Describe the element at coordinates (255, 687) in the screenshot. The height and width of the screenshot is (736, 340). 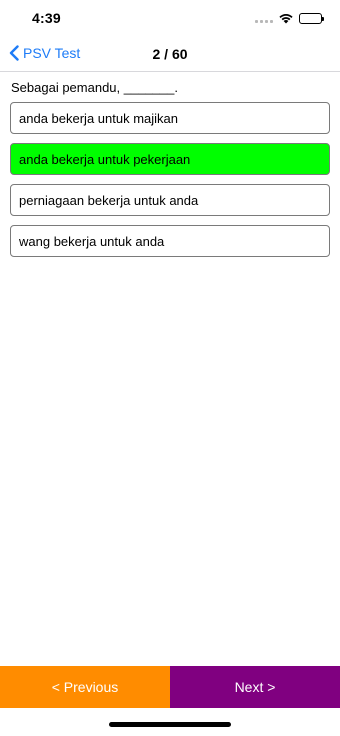
I see `next-button: Next >` at that location.